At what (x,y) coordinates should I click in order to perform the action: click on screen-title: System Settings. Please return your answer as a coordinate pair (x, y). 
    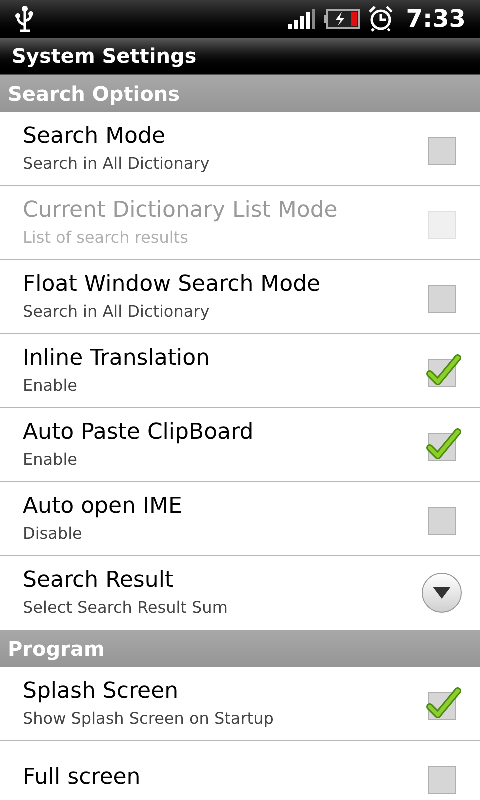
    Looking at the image, I should click on (104, 56).